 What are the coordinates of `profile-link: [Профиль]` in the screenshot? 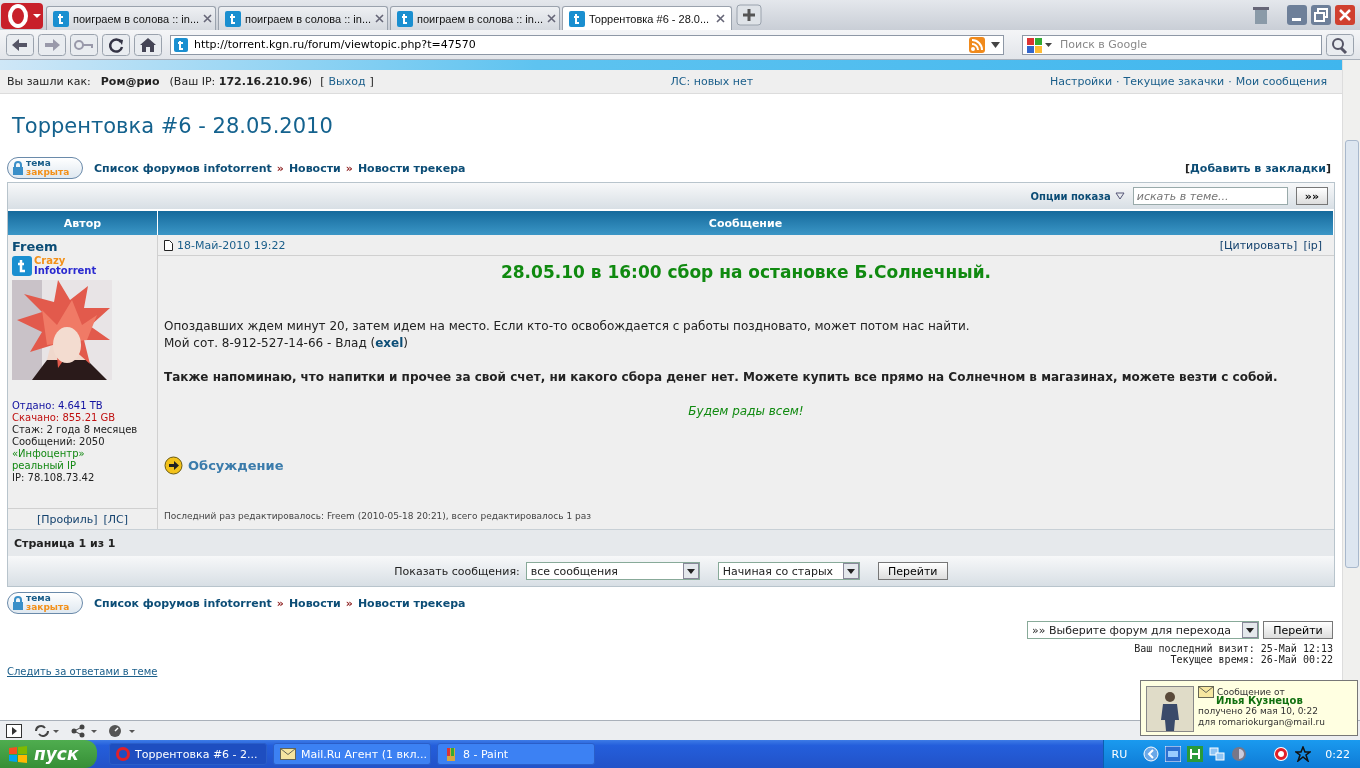 It's located at (67, 519).